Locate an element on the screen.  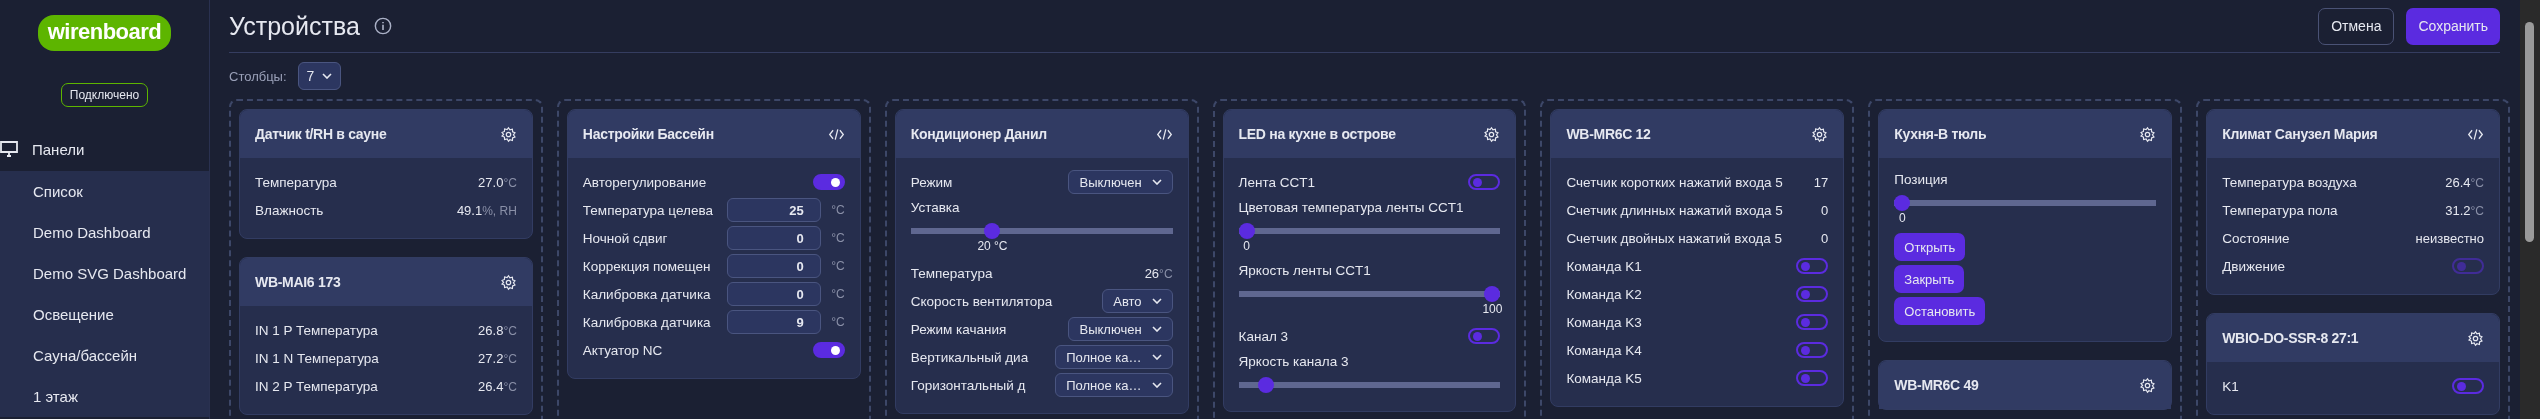
row-label: Состояние is located at coordinates (2256, 238).